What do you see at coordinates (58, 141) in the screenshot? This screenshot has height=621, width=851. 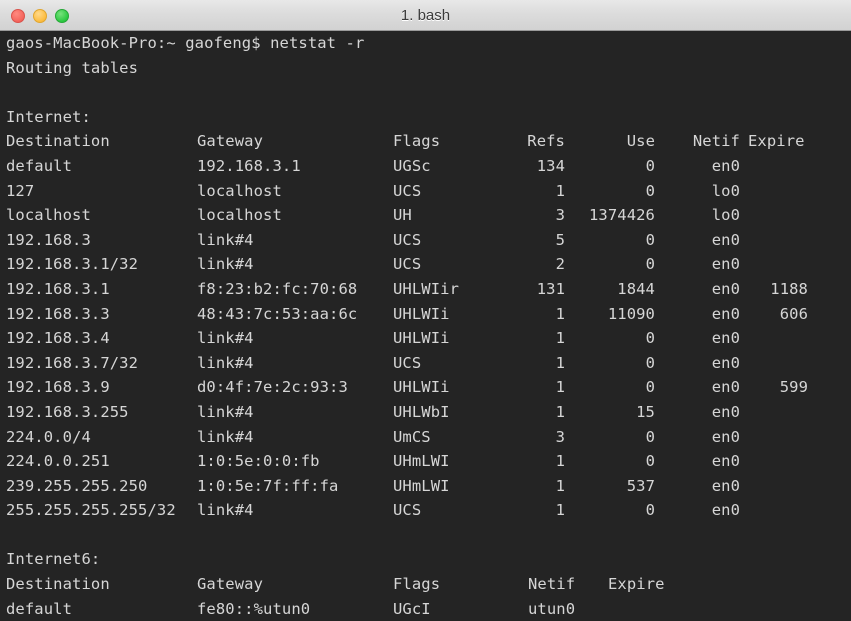 I see `header-destination: Destination` at bounding box center [58, 141].